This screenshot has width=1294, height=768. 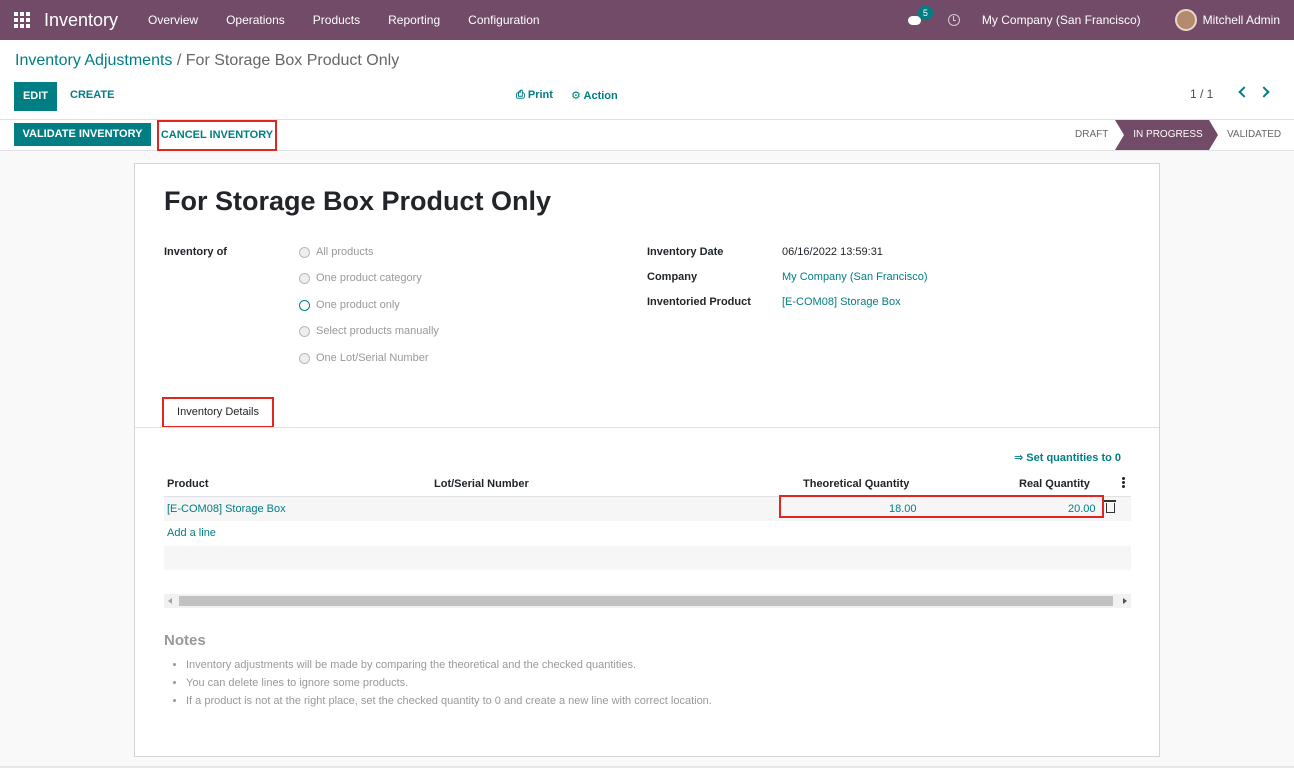 I want to click on menu-operations: Operations, so click(x=255, y=20).